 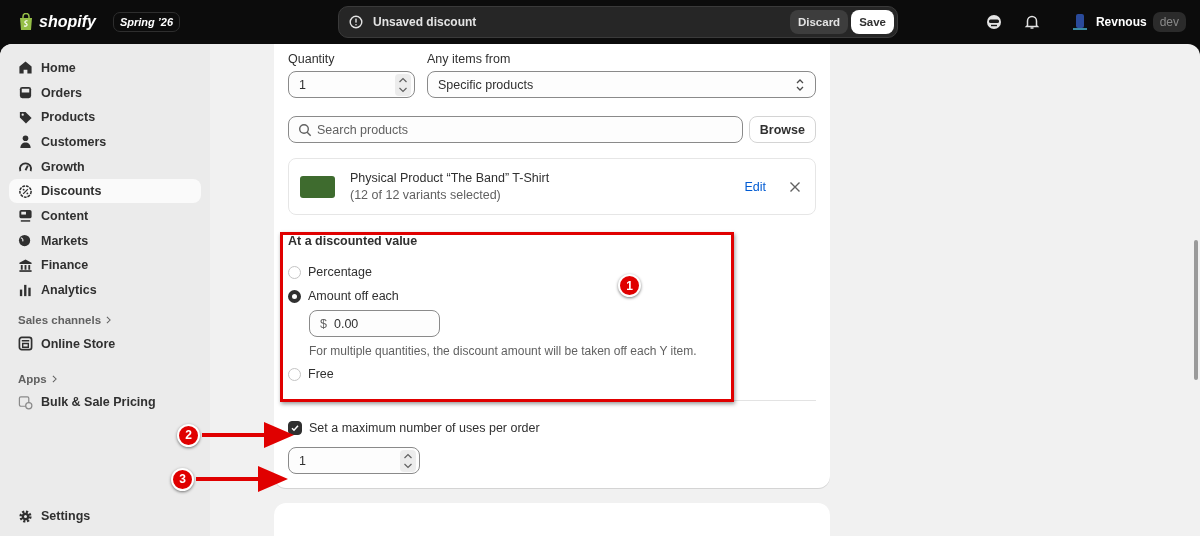 I want to click on discard-button: Discard, so click(x=819, y=22).